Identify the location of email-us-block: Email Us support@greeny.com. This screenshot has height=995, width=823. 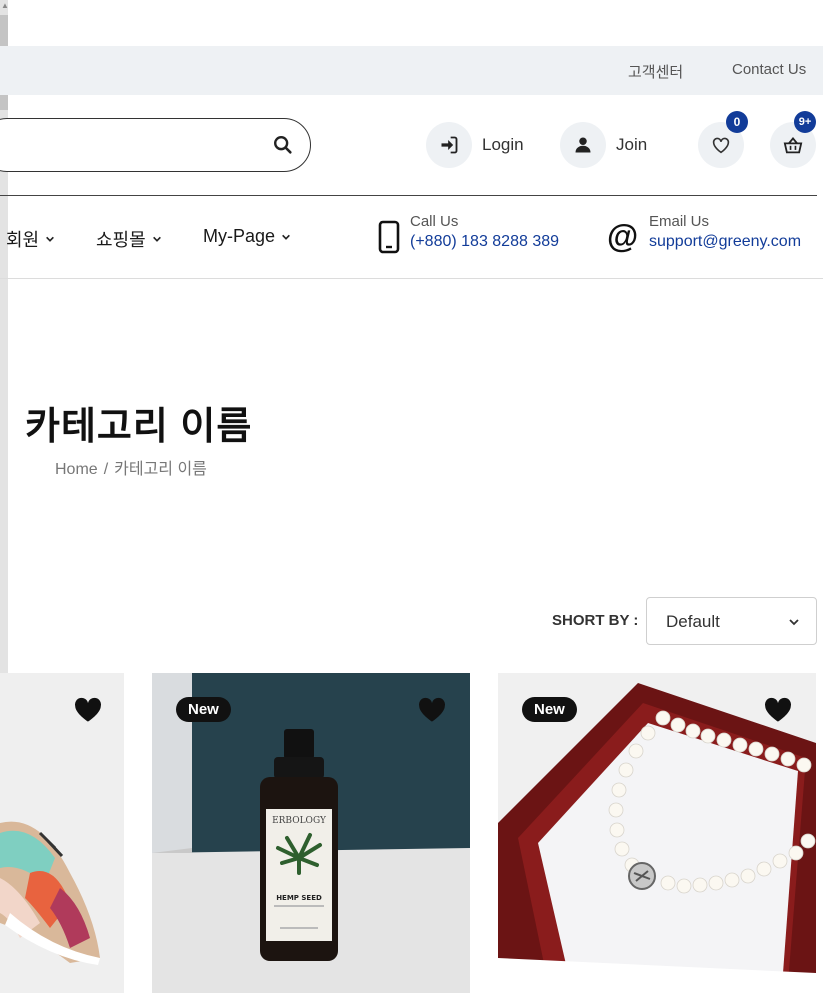
(725, 233).